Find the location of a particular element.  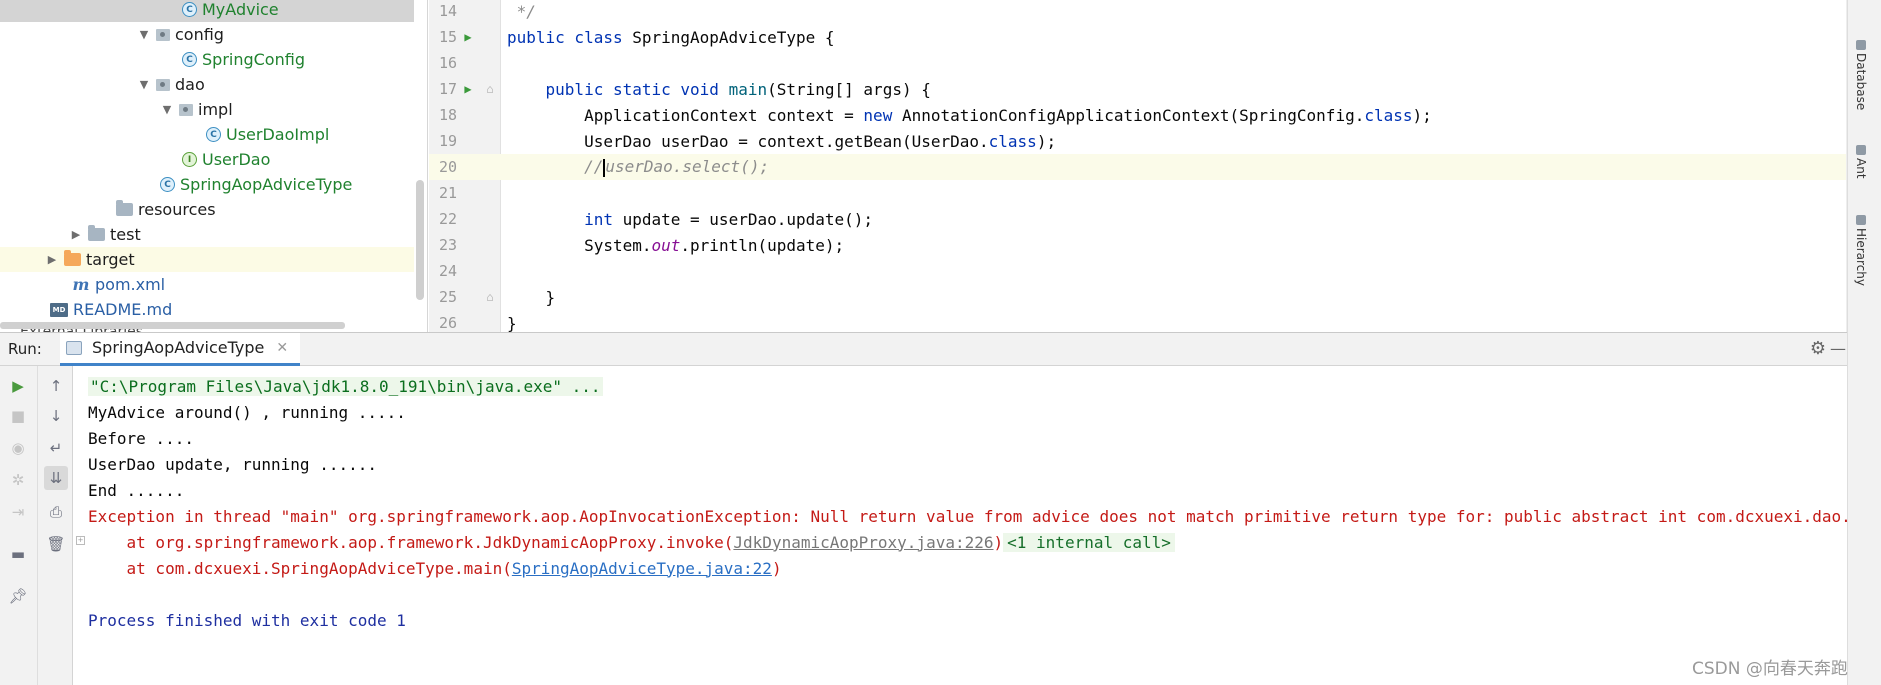

stack-text: at com.dcxuexi.SpringAopAdviceType.main( is located at coordinates (300, 568).